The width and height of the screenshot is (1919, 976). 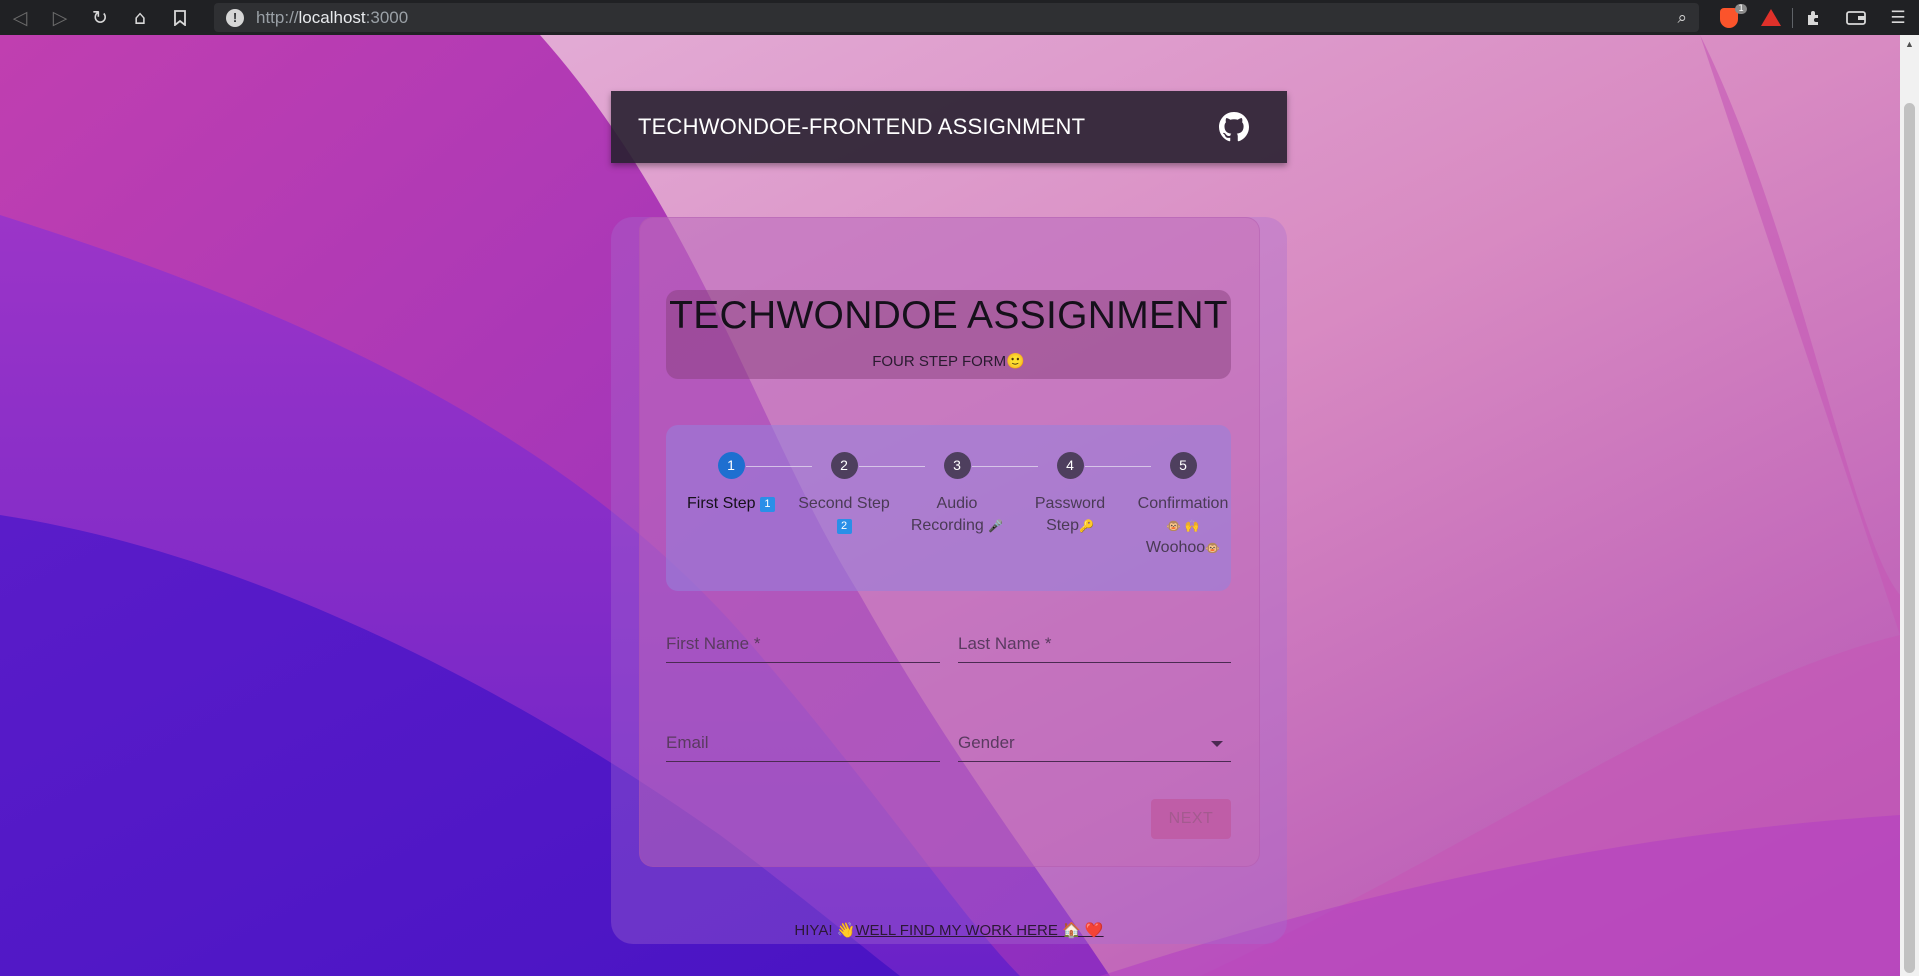 What do you see at coordinates (1191, 819) in the screenshot?
I see `next-button: NEXT` at bounding box center [1191, 819].